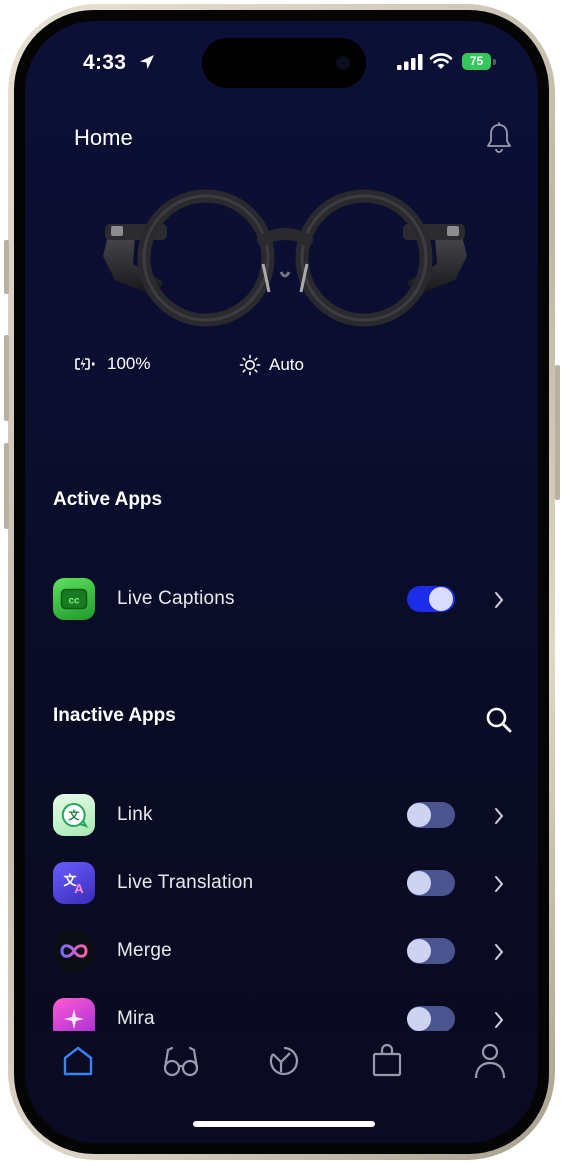  What do you see at coordinates (135, 814) in the screenshot?
I see `app-name: Link` at bounding box center [135, 814].